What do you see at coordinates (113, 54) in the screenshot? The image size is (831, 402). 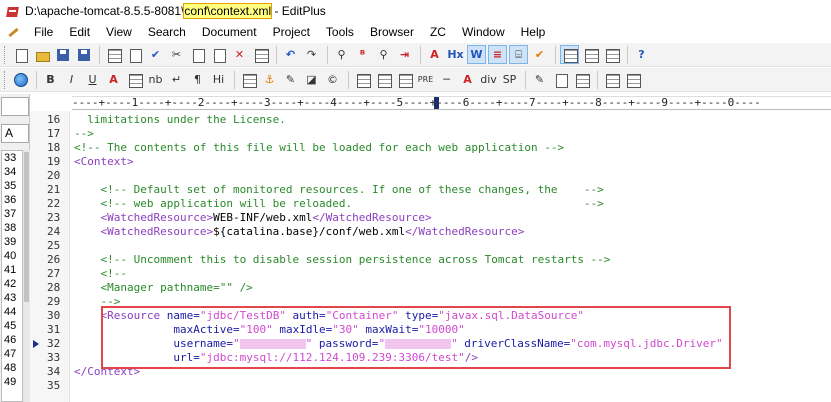 I see `print-button` at bounding box center [113, 54].